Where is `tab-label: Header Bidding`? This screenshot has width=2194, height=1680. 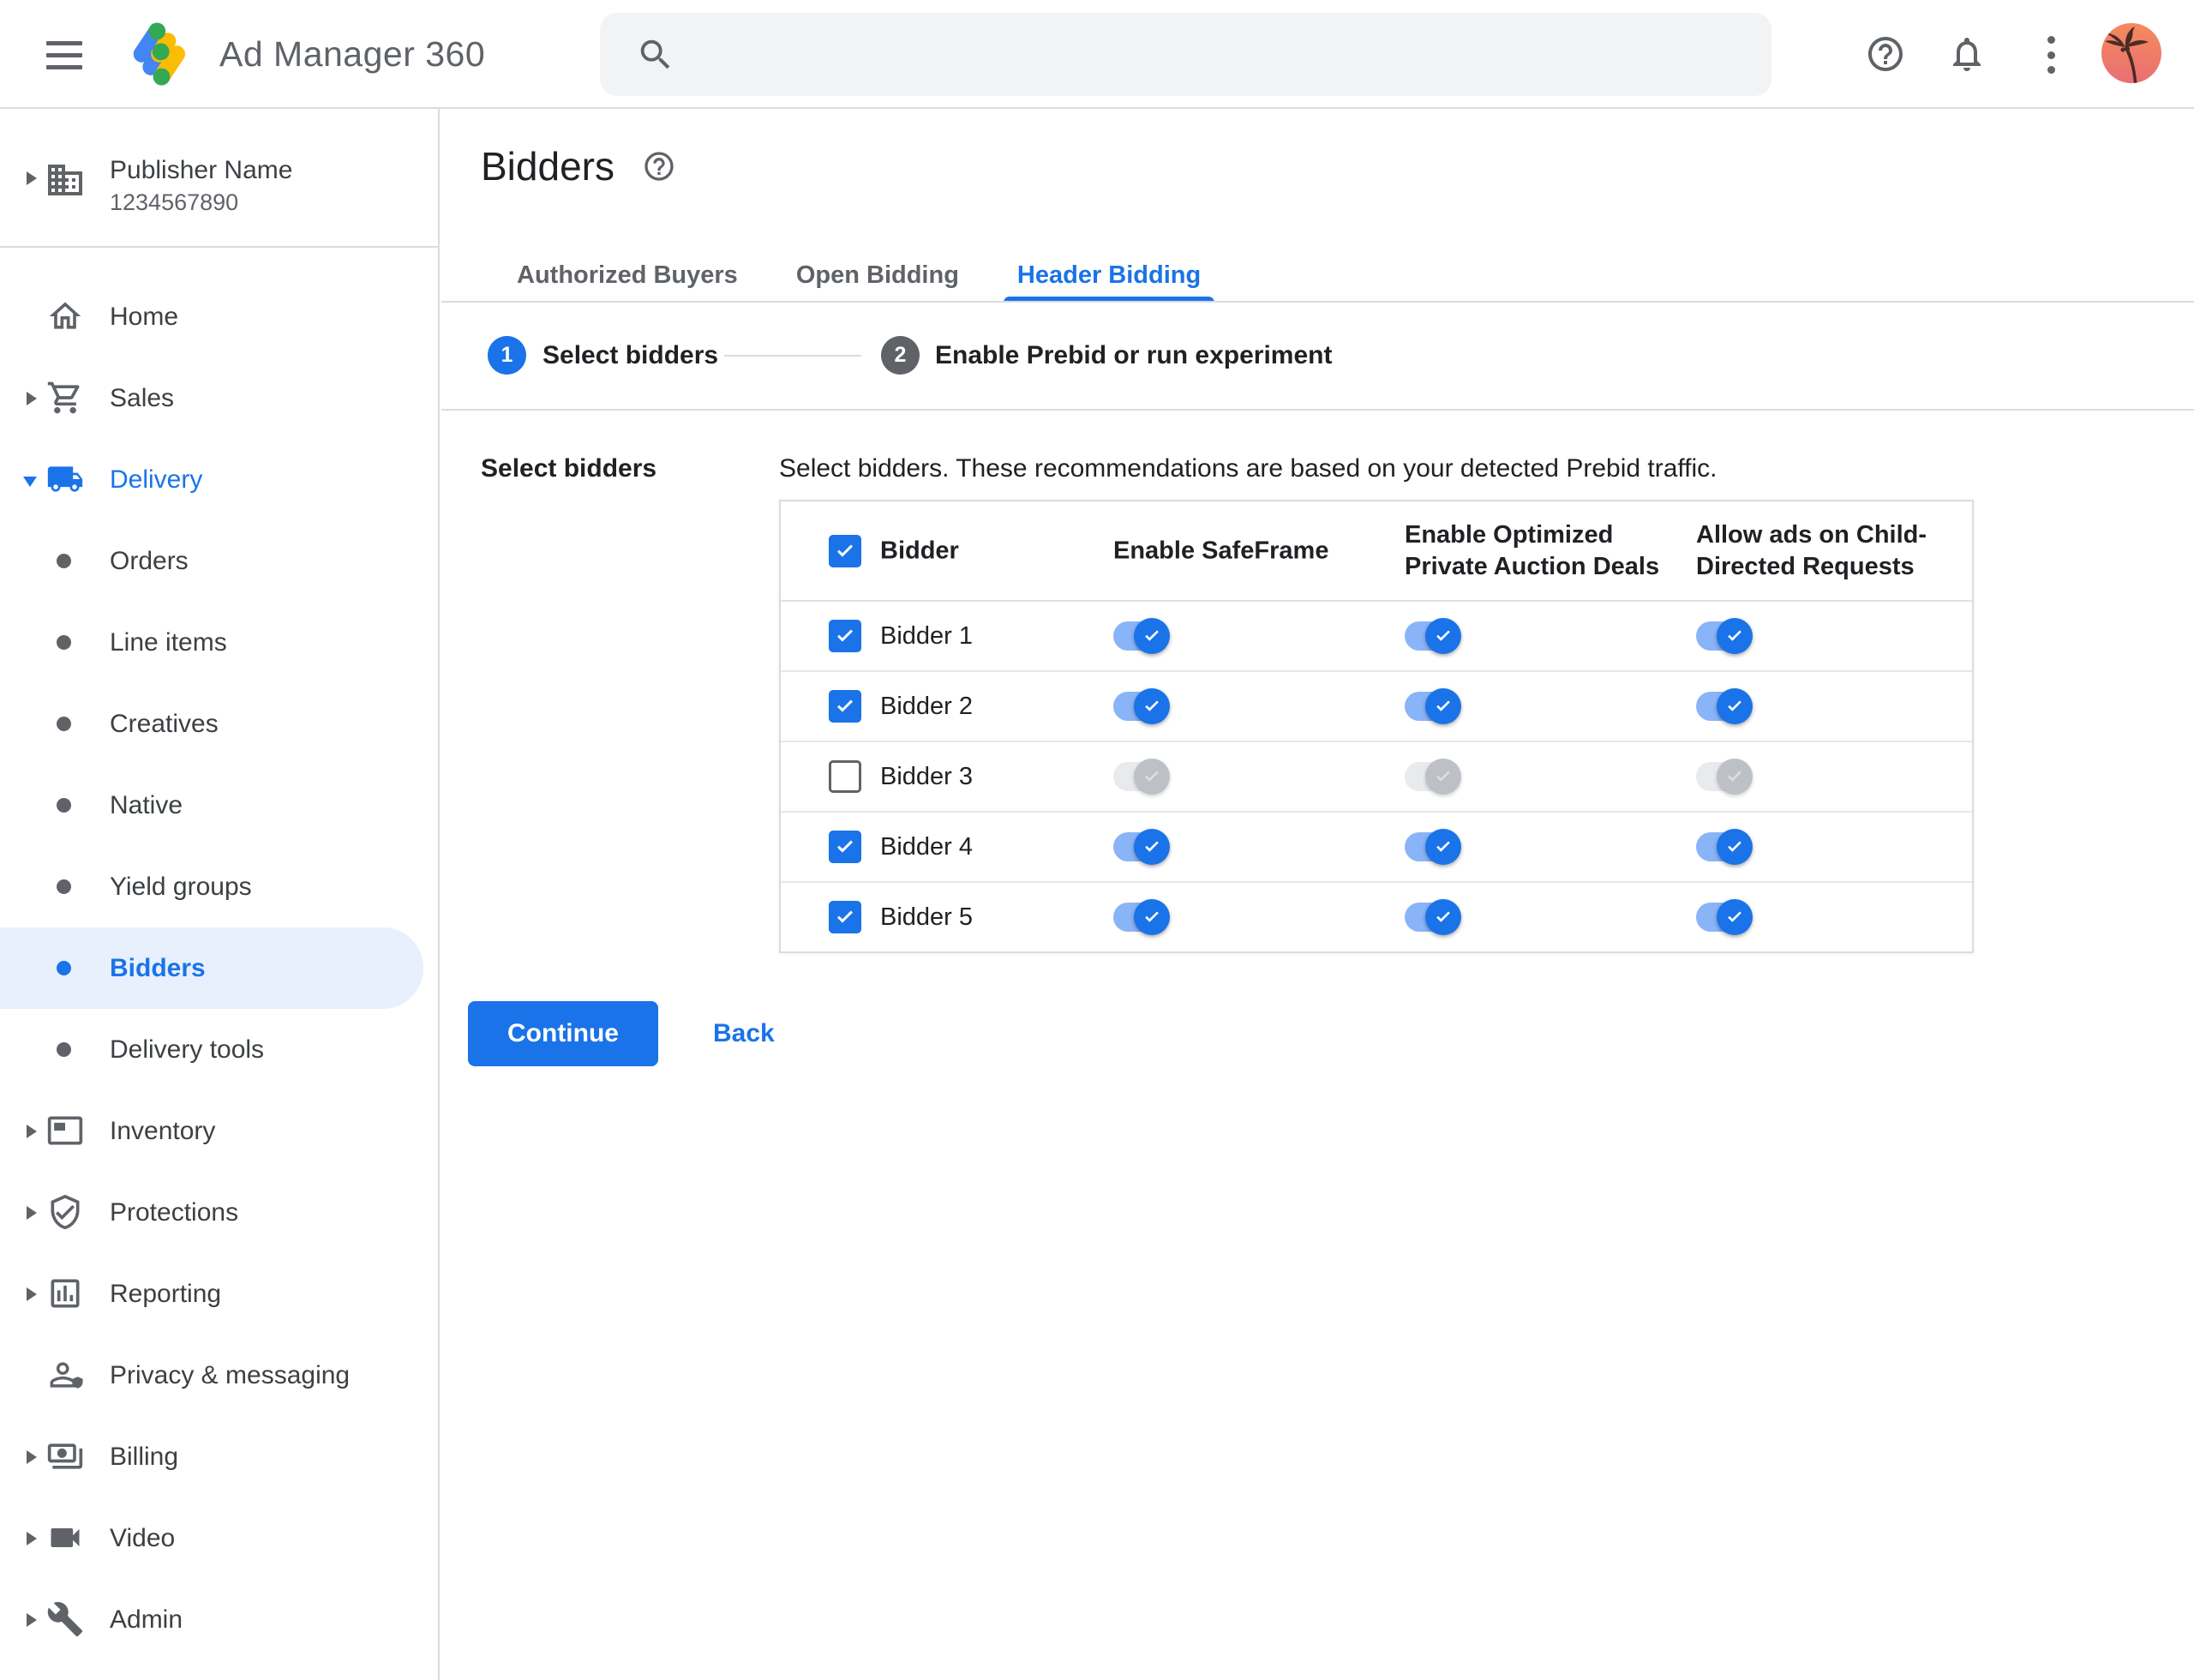
tab-label: Header Bidding is located at coordinates (1109, 275).